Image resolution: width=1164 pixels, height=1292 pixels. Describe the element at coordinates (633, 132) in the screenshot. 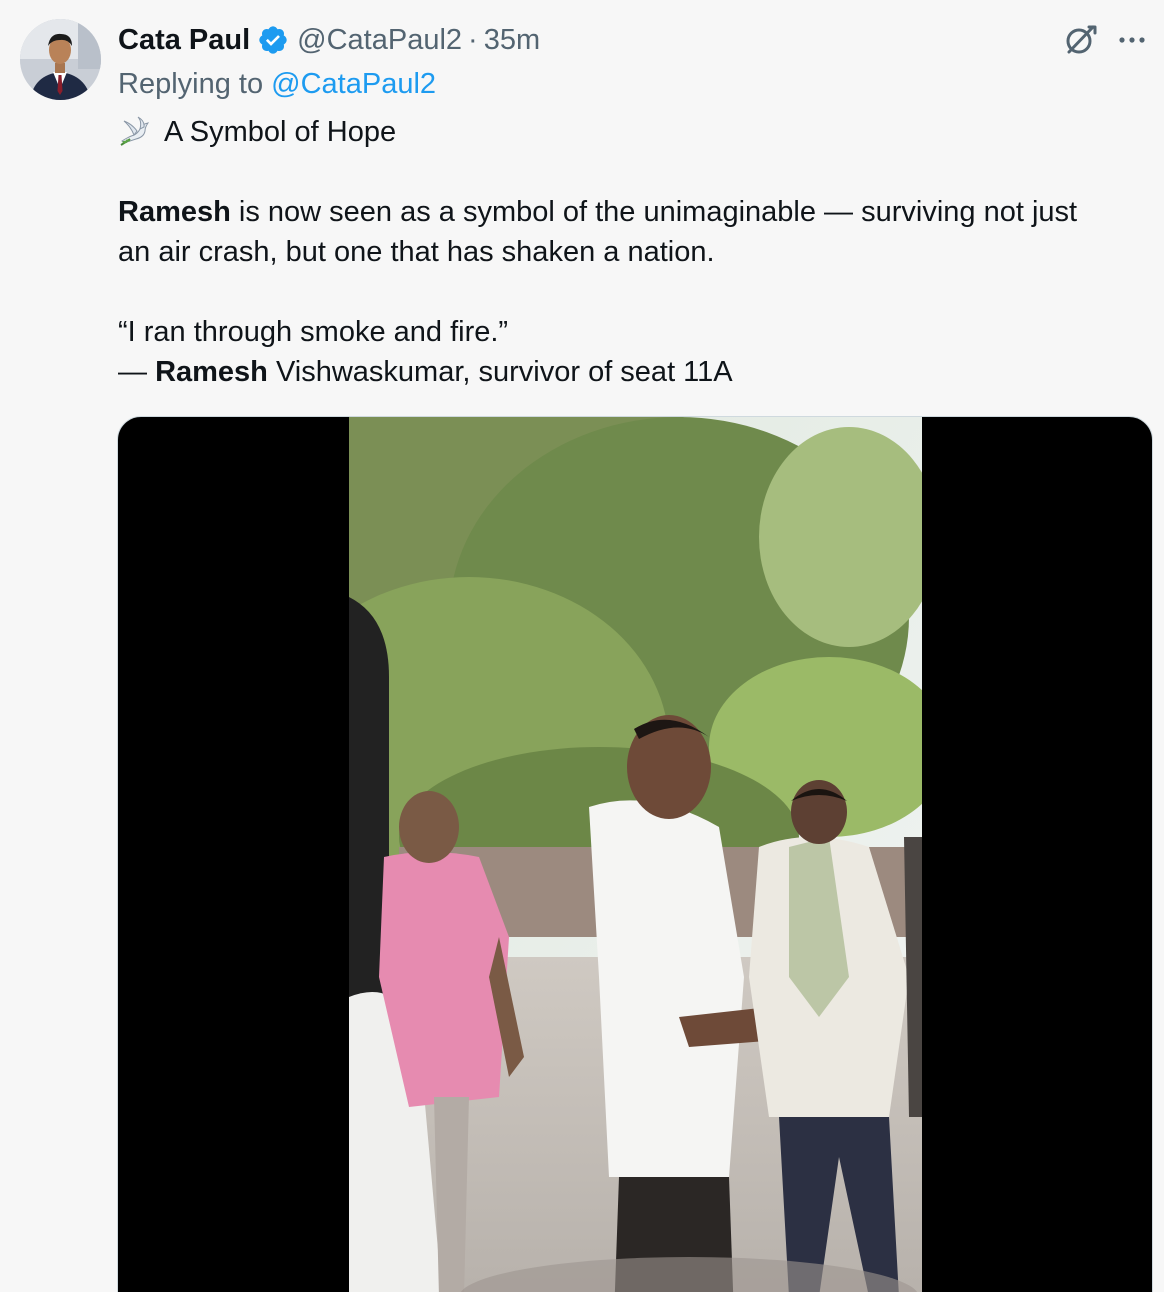

I see `tweet-headline-line: A Symbol of Hope` at that location.